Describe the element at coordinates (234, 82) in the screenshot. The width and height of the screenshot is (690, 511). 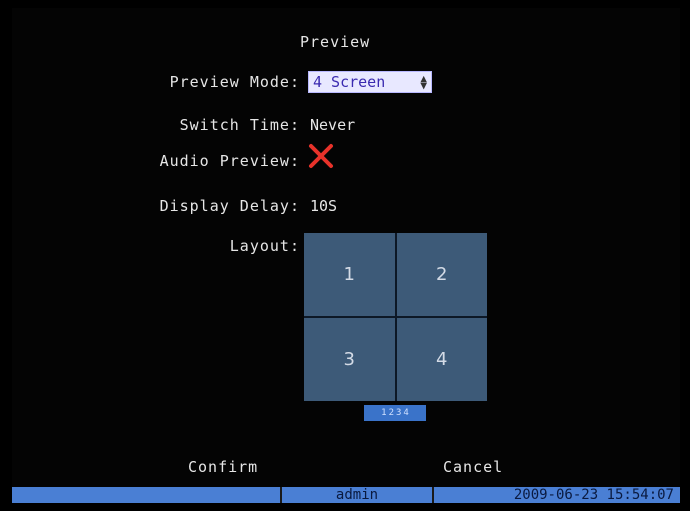
I see `preview-mode-label: Preview Mode:` at that location.